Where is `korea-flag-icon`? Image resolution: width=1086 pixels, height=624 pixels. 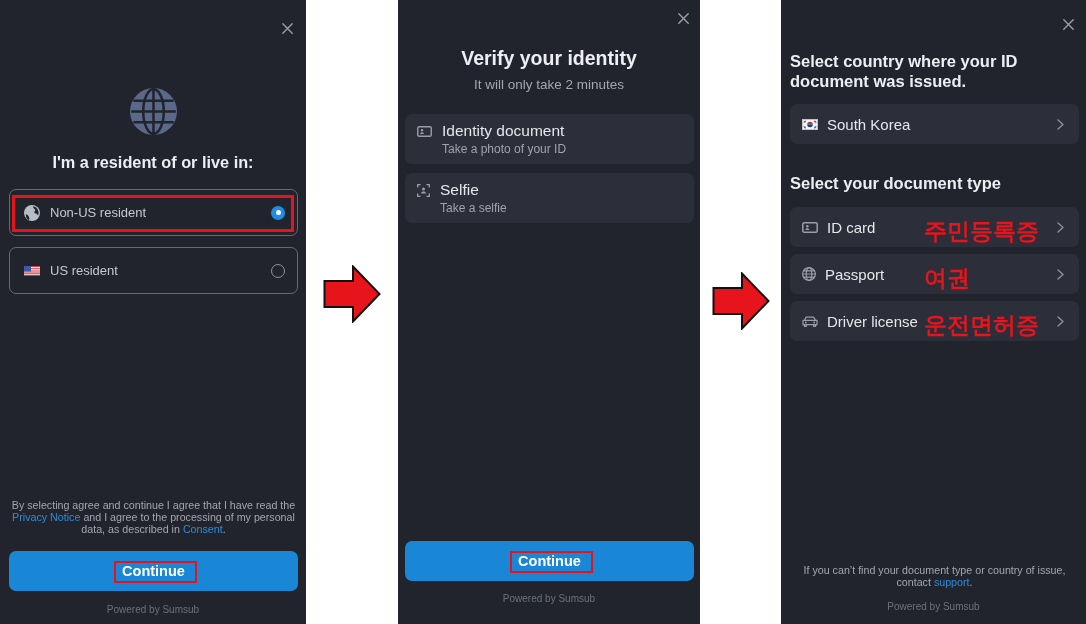 korea-flag-icon is located at coordinates (810, 124).